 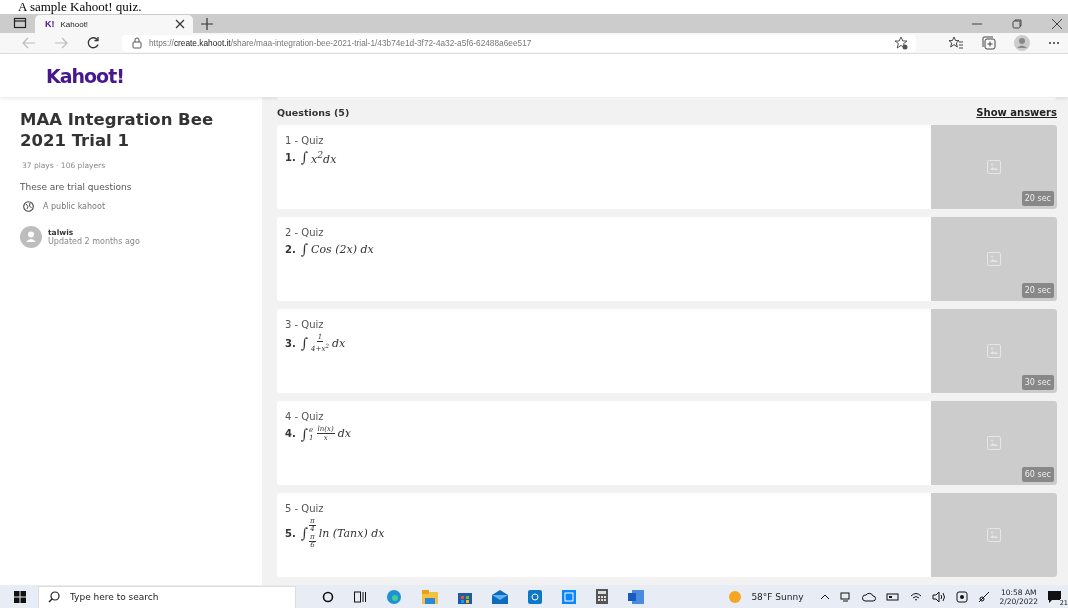 What do you see at coordinates (636, 596) in the screenshot?
I see `document-app-icon` at bounding box center [636, 596].